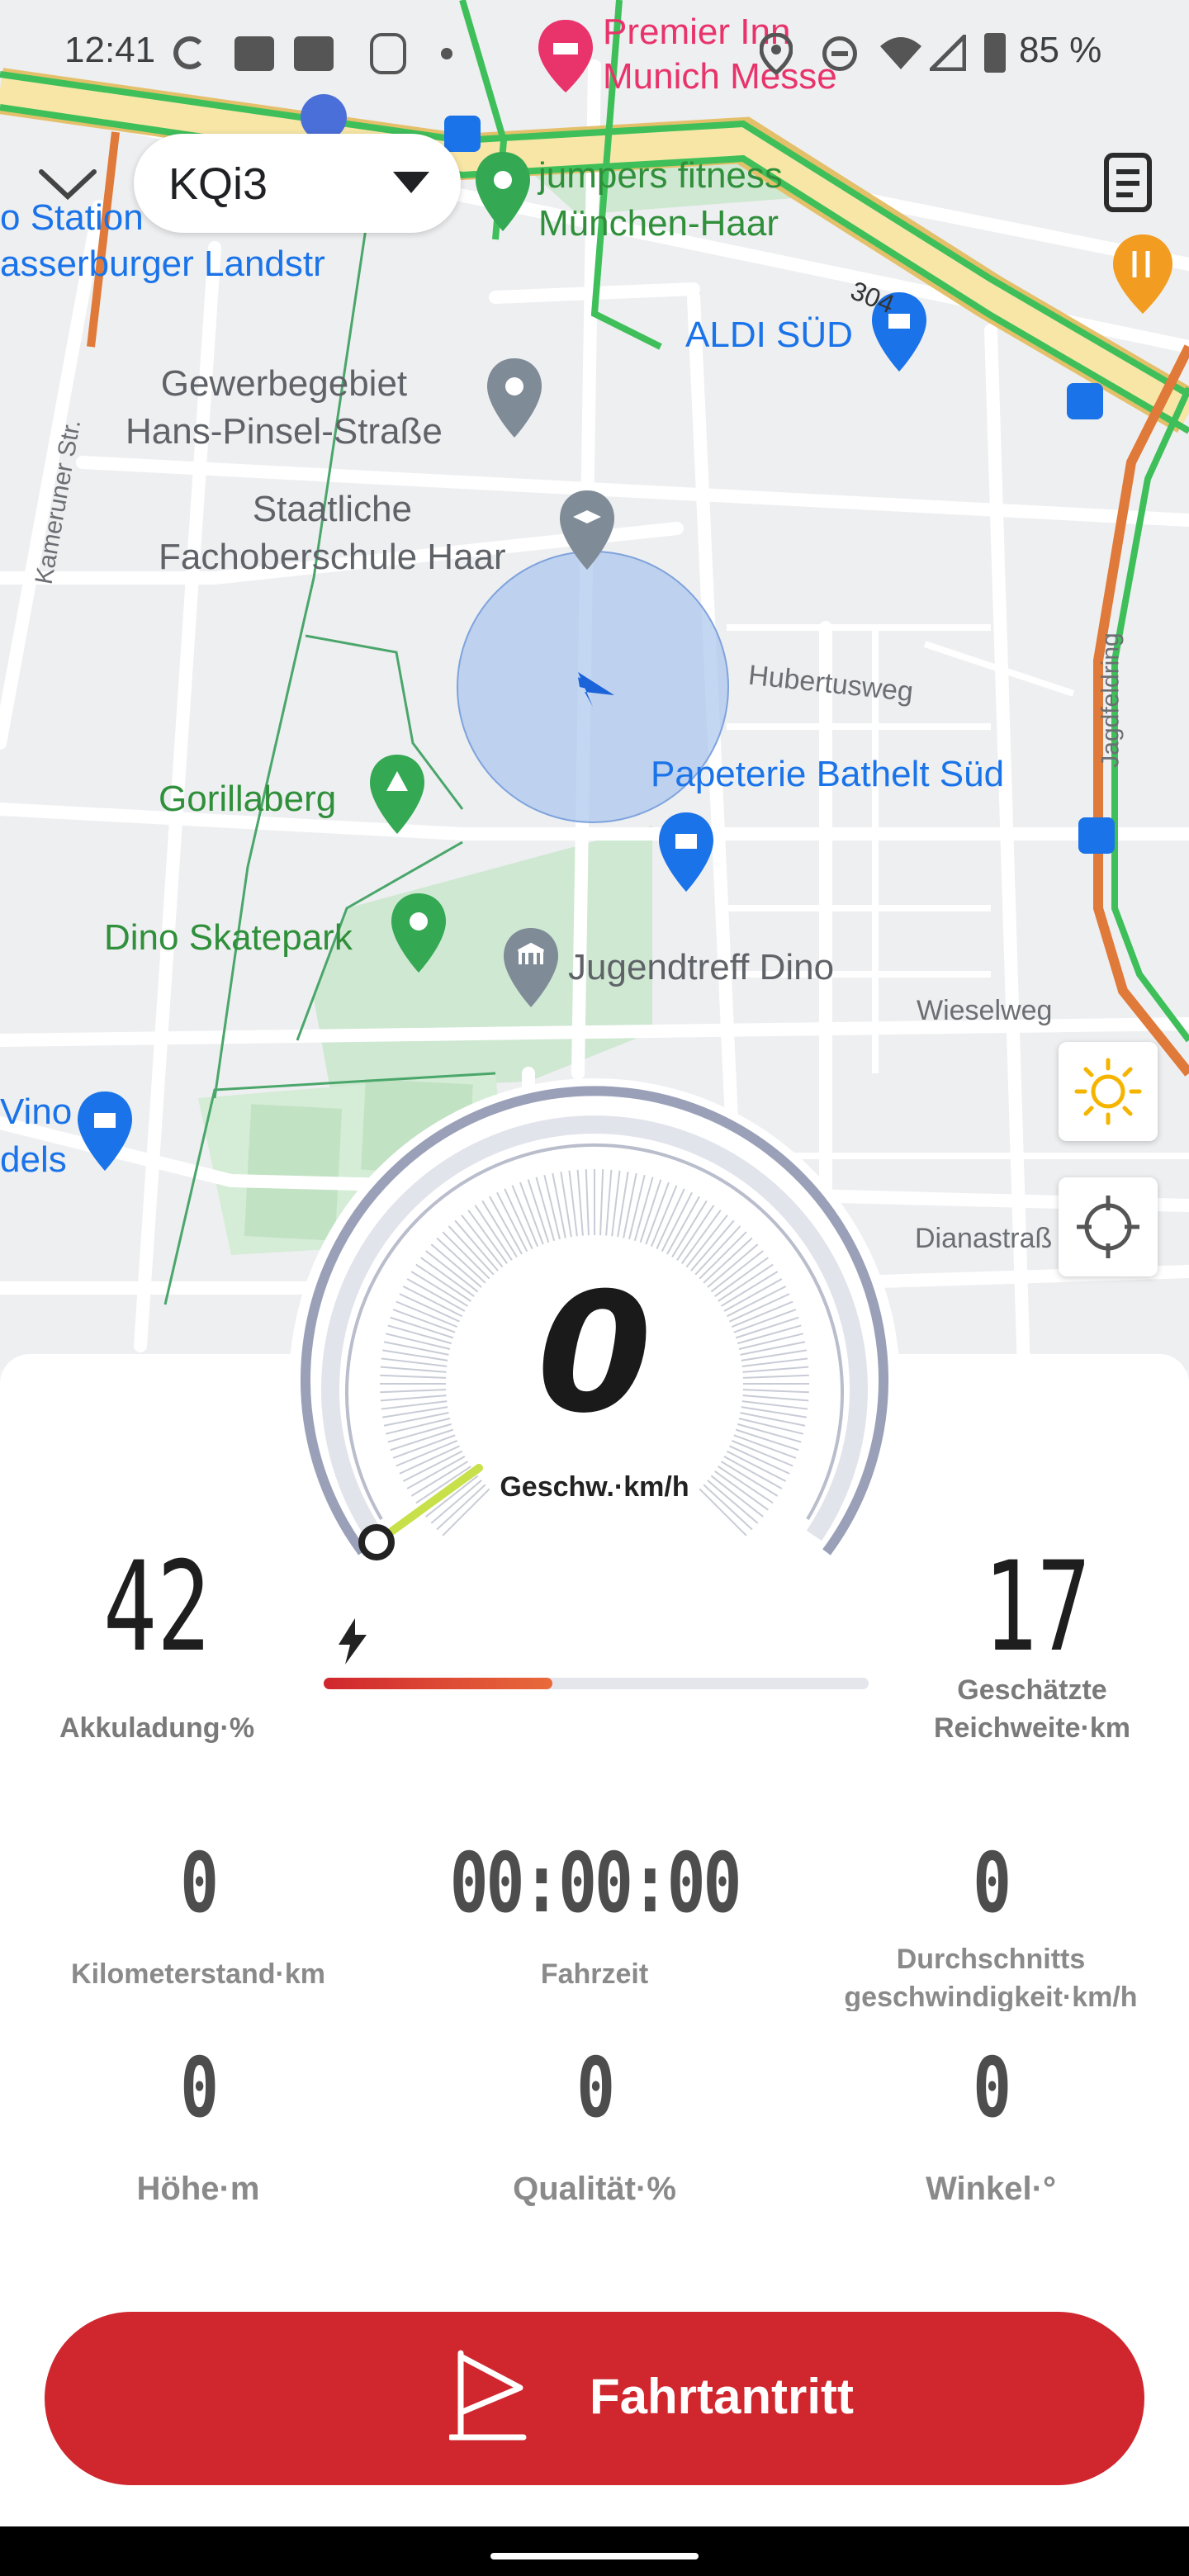  Describe the element at coordinates (156, 1607) in the screenshot. I see `battery-value: 42` at that location.